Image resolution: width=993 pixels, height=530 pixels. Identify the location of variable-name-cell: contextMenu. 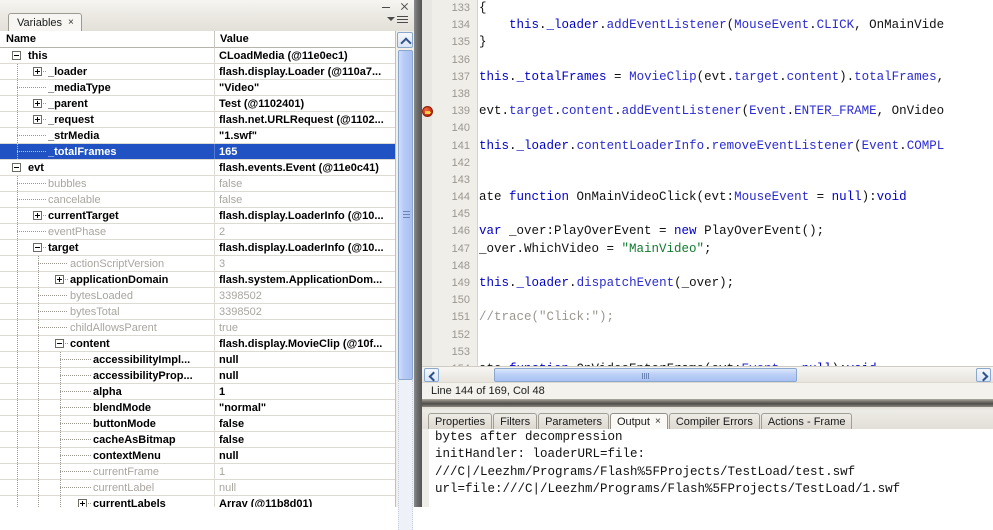
(152, 456).